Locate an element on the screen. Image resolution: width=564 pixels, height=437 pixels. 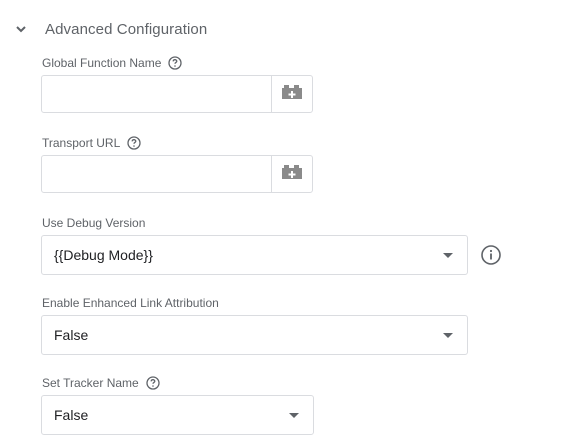
advanced-configuration-header: Advanced Configuration is located at coordinates (109, 29).